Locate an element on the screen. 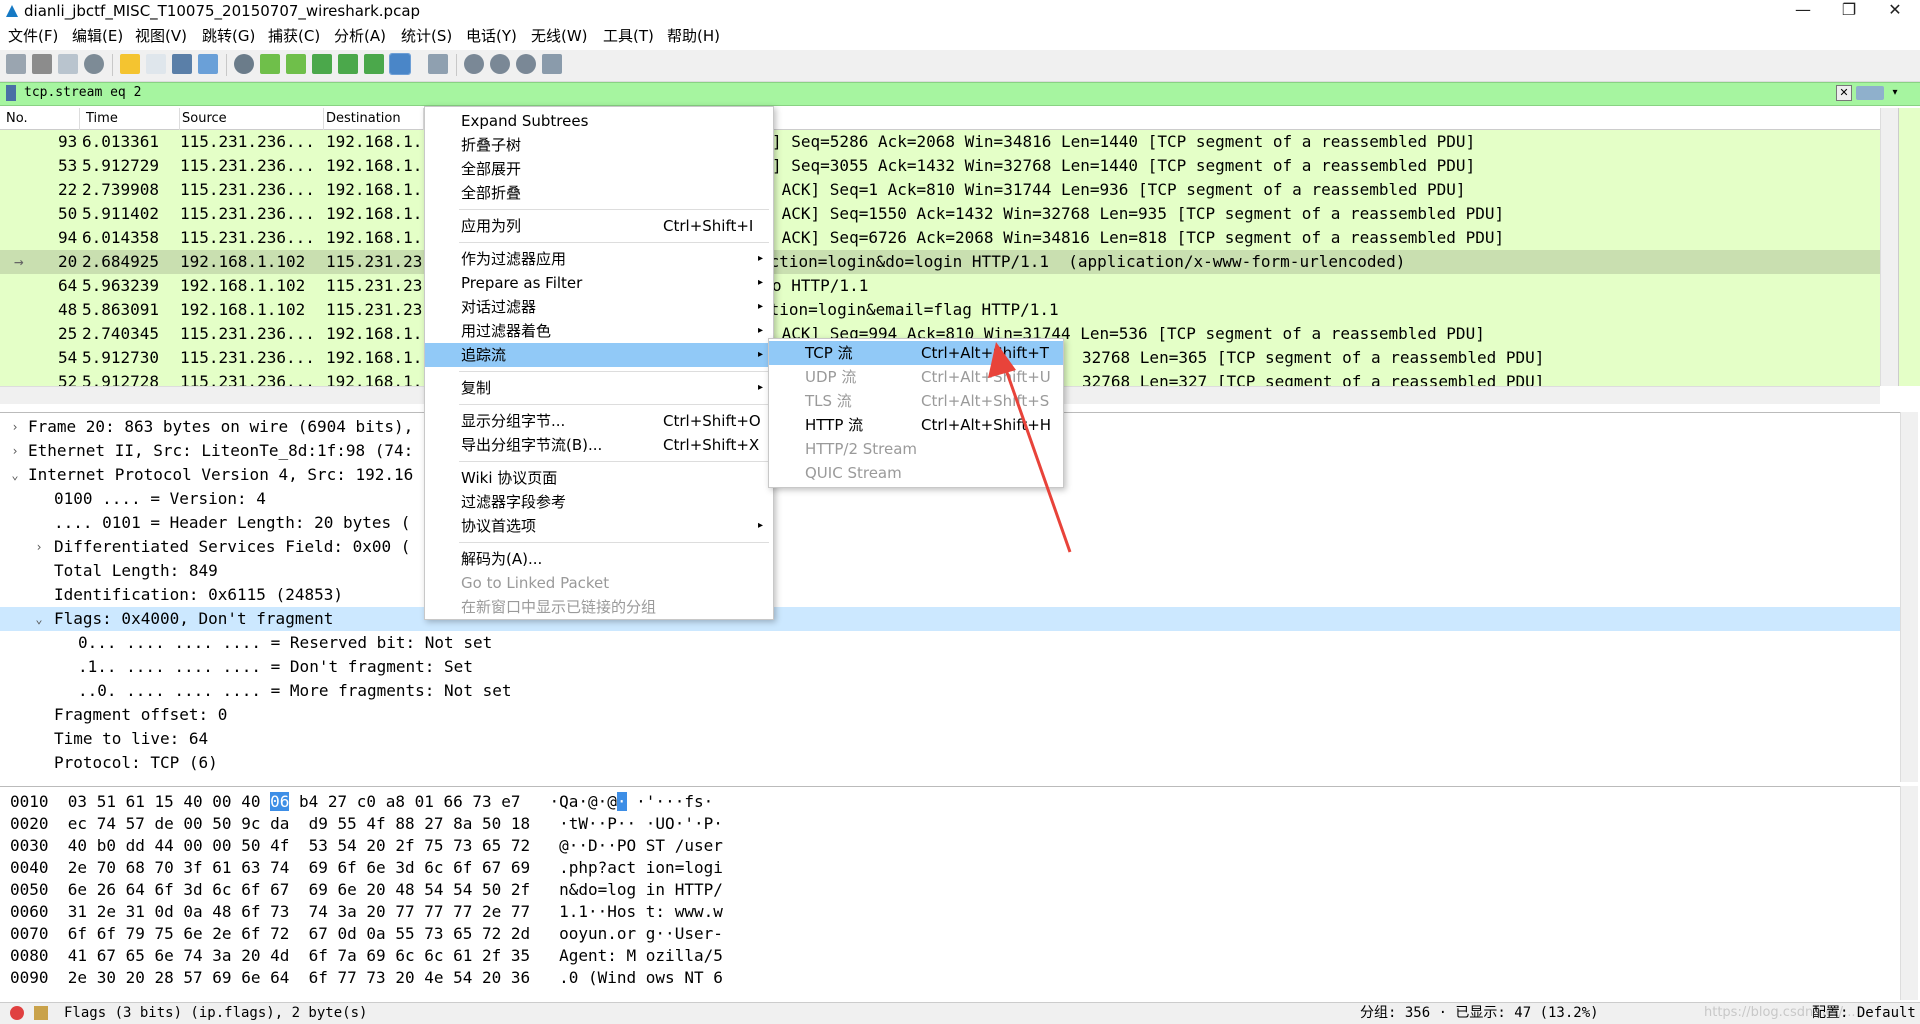 The width and height of the screenshot is (1920, 1024). context-menu-item: 作为过滤器应用 ▸ is located at coordinates (599, 259).